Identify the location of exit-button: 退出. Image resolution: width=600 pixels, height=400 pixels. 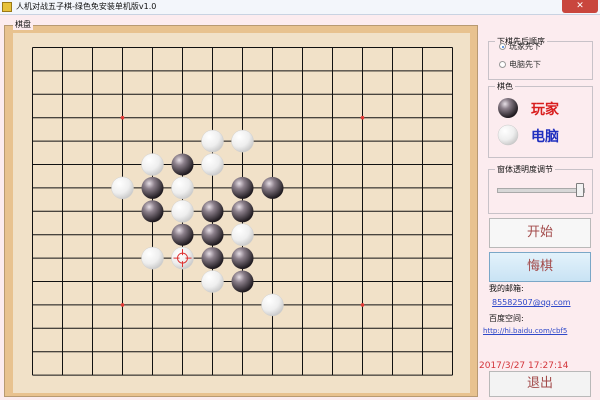
(540, 384).